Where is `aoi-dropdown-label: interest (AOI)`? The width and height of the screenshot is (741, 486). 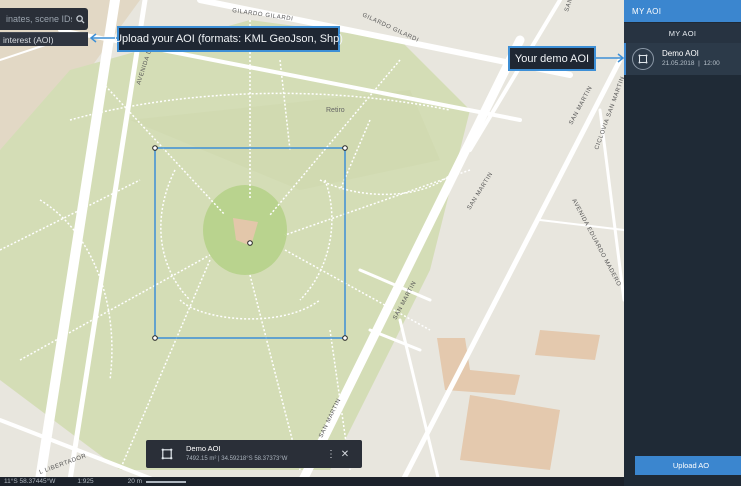
aoi-dropdown-label: interest (AOI) is located at coordinates (28, 39).